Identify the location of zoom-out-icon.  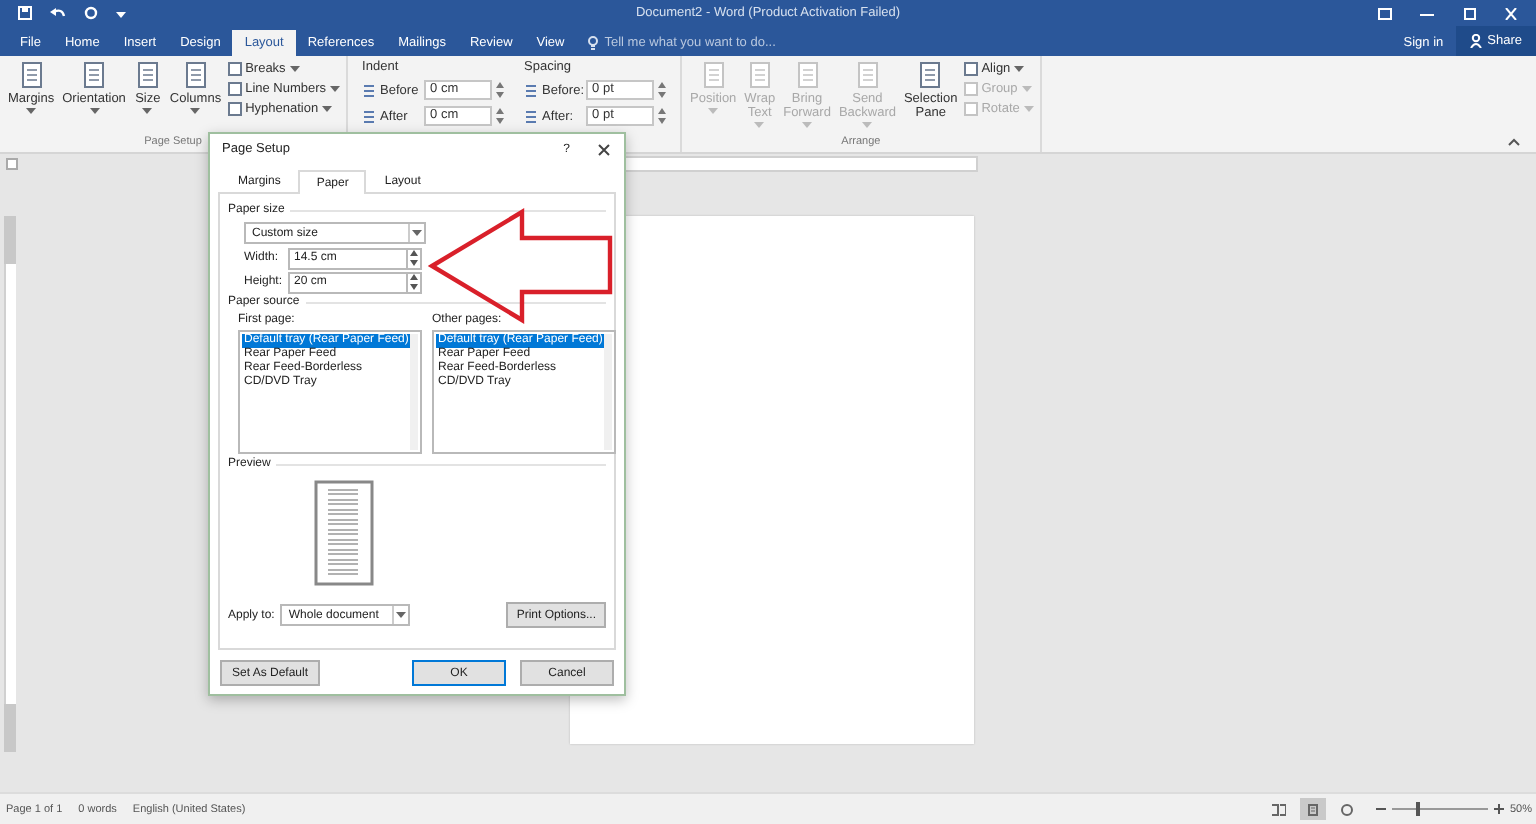
(1380, 809).